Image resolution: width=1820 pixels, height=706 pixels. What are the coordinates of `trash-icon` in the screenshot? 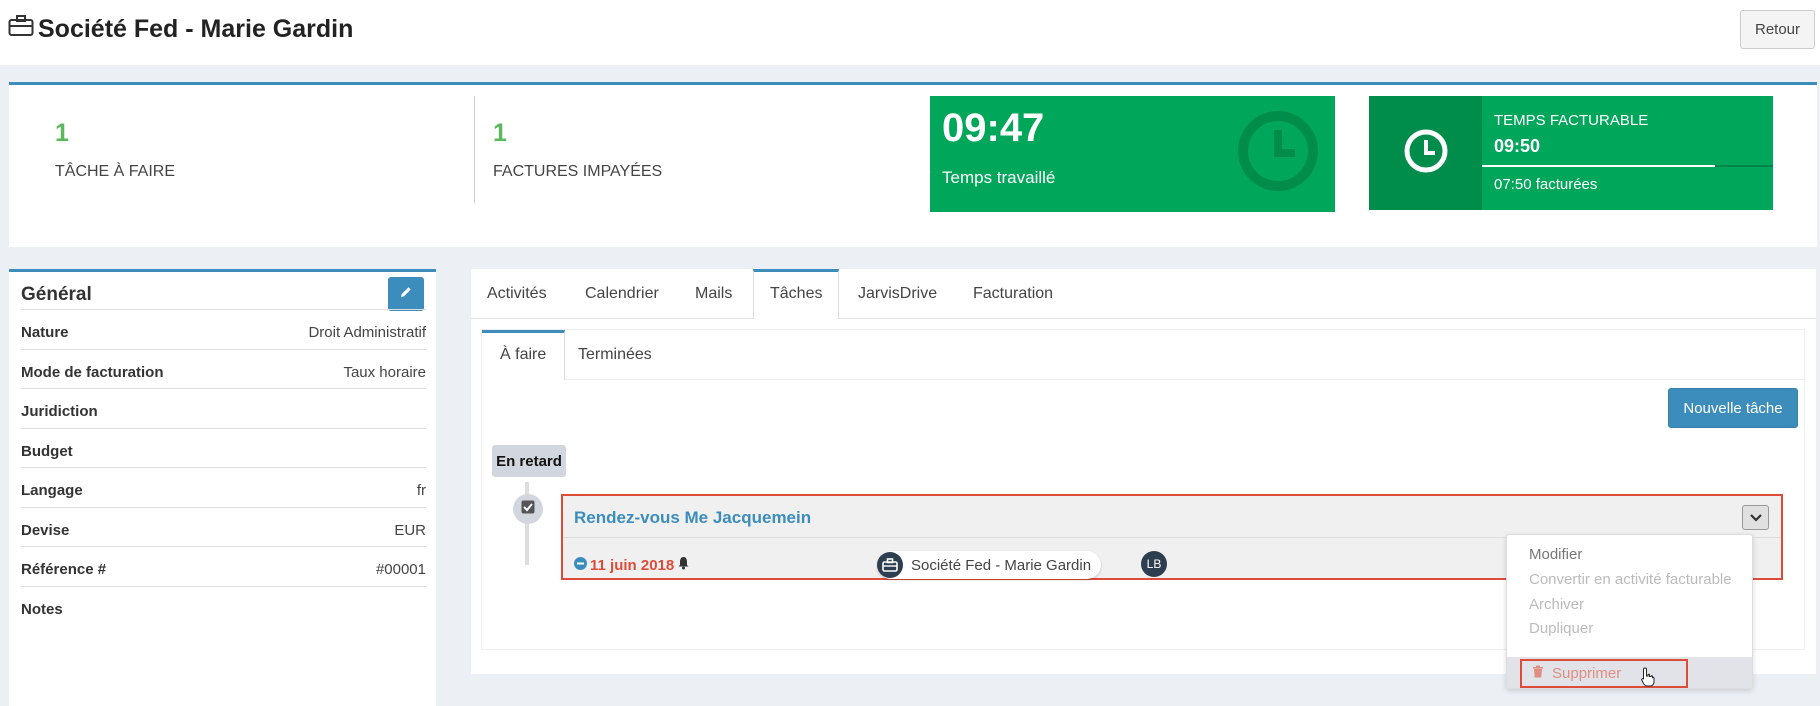 It's located at (1538, 673).